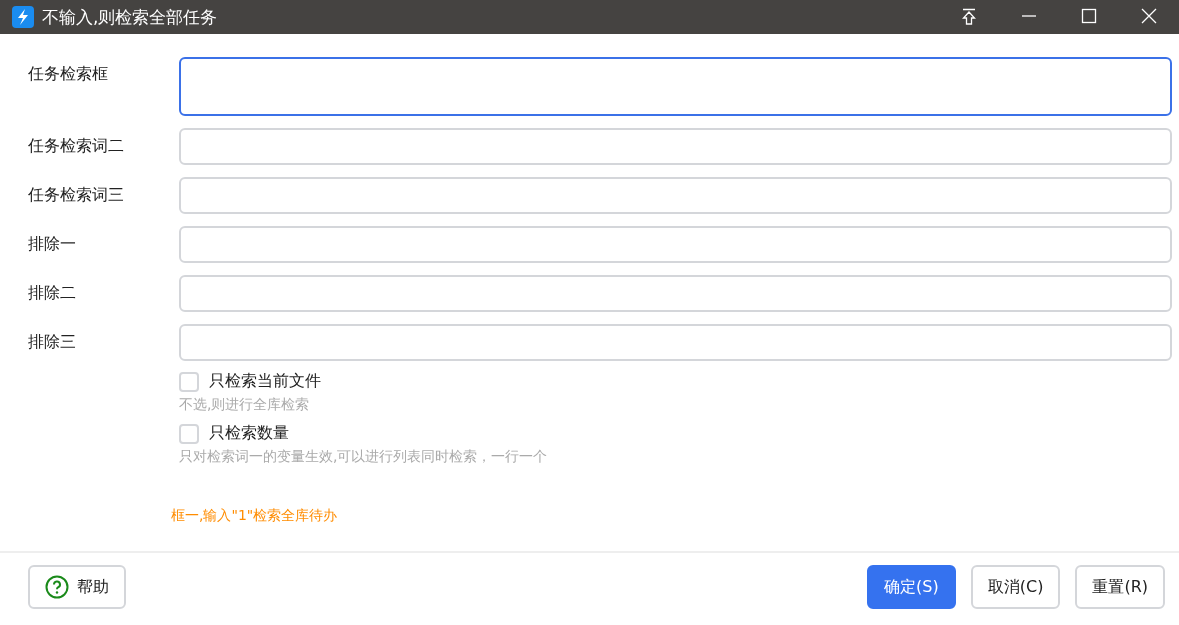  What do you see at coordinates (265, 381) in the screenshot?
I see `checkbox-label: 只检索当前文件` at bounding box center [265, 381].